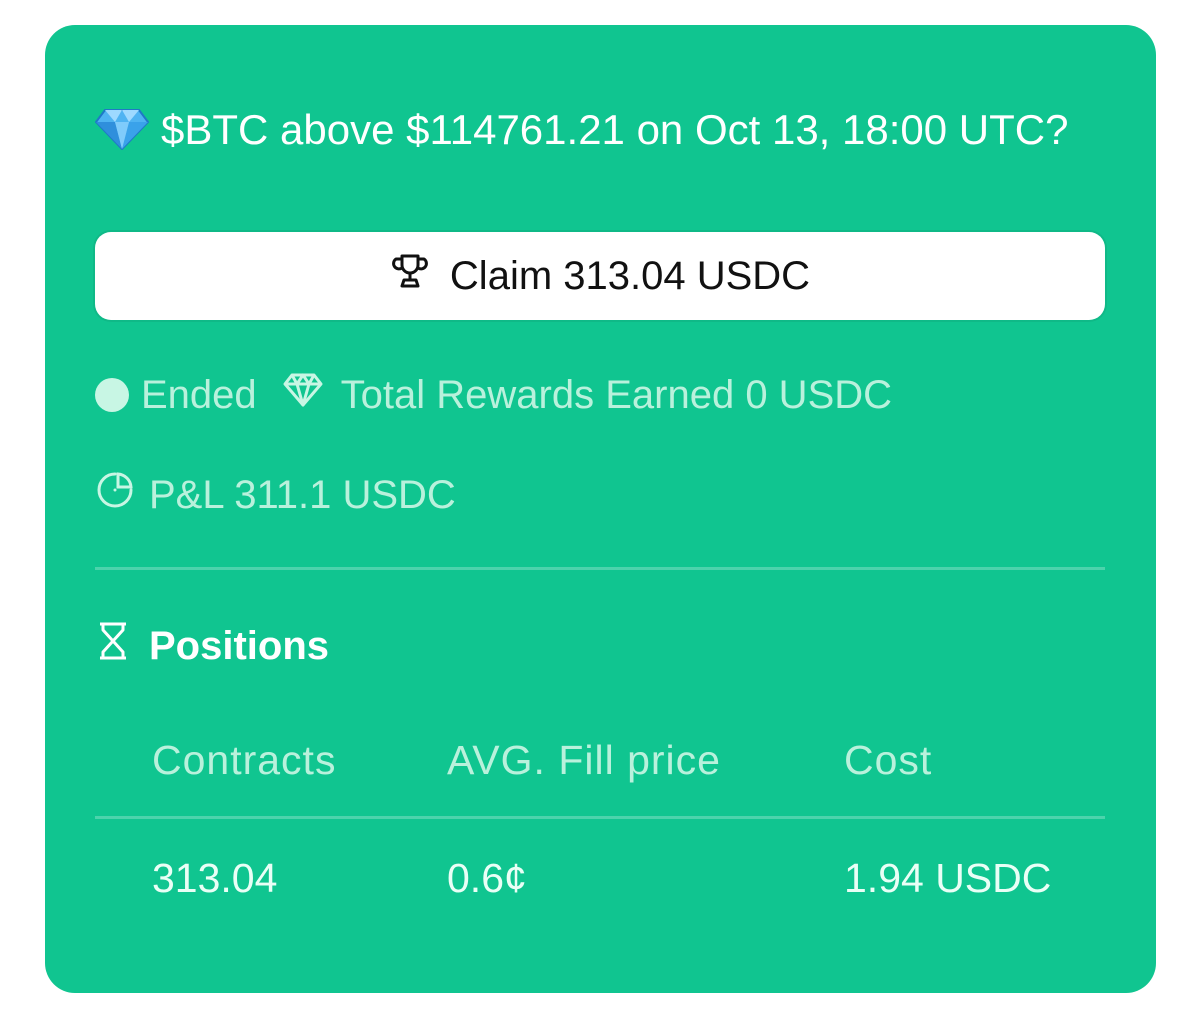 The height and width of the screenshot is (1024, 1200). What do you see at coordinates (244, 760) in the screenshot?
I see `column-header-contracts: Contracts` at bounding box center [244, 760].